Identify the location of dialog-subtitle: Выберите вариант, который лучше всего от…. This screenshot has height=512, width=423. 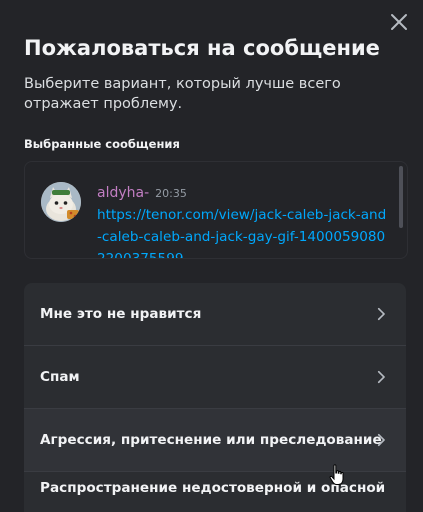
(182, 94).